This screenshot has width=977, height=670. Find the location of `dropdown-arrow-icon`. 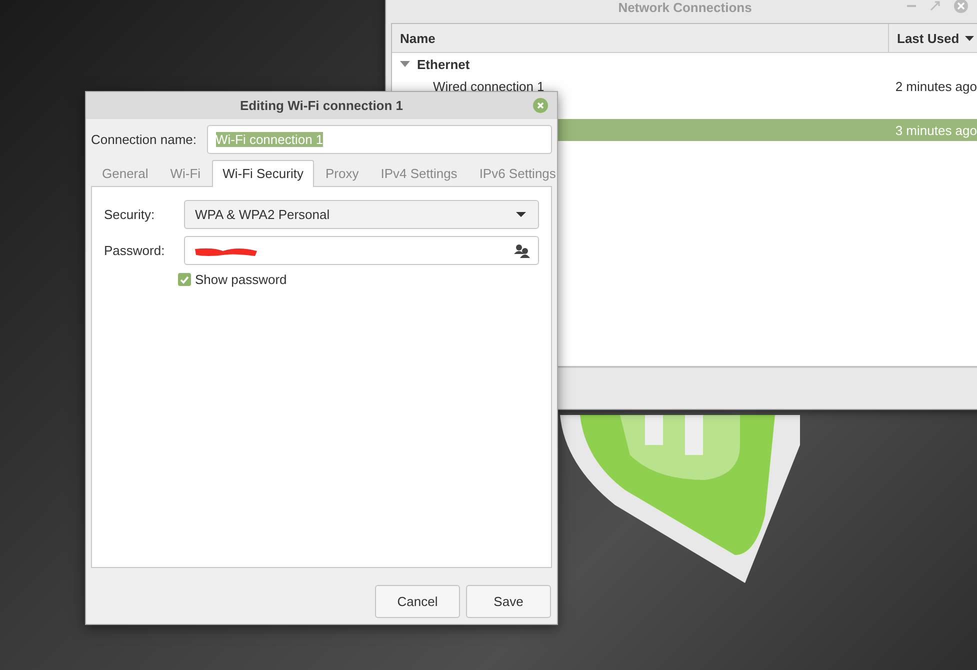

dropdown-arrow-icon is located at coordinates (521, 214).